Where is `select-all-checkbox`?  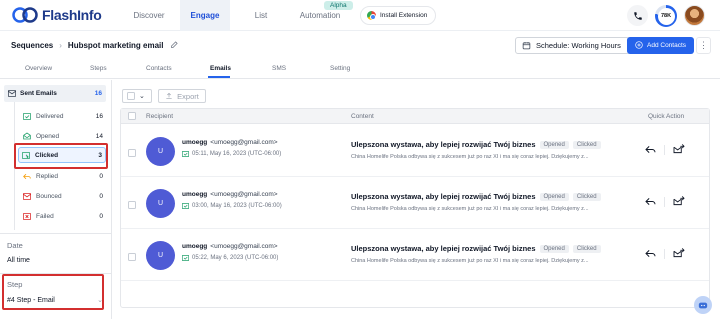 select-all-checkbox is located at coordinates (131, 96).